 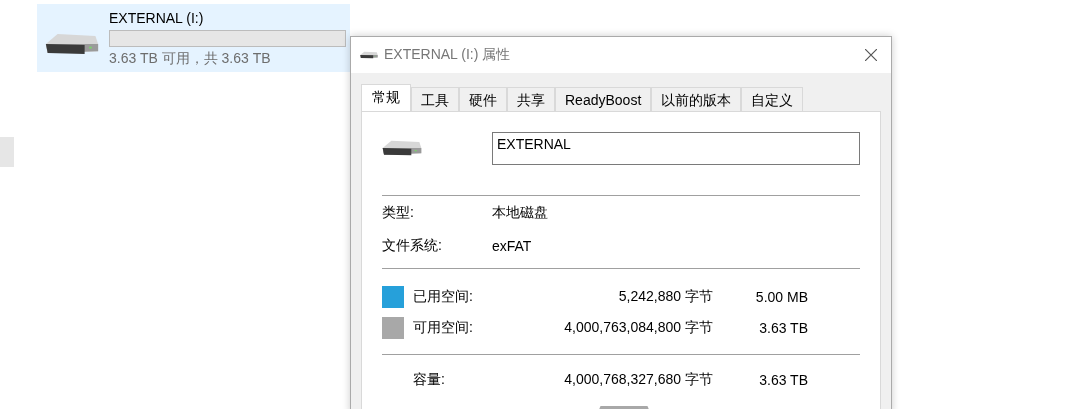 What do you see at coordinates (190, 57) in the screenshot?
I see `drive-summary: 3.63 TB 可用，共 3.63 TB` at bounding box center [190, 57].